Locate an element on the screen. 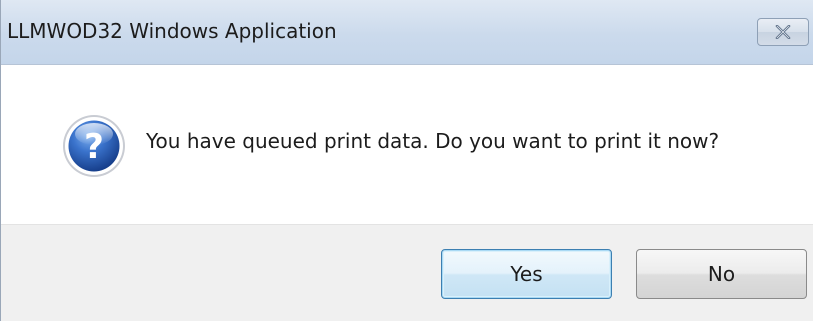 The height and width of the screenshot is (321, 813). window-title: LLMWOD32 Windows Application is located at coordinates (172, 31).